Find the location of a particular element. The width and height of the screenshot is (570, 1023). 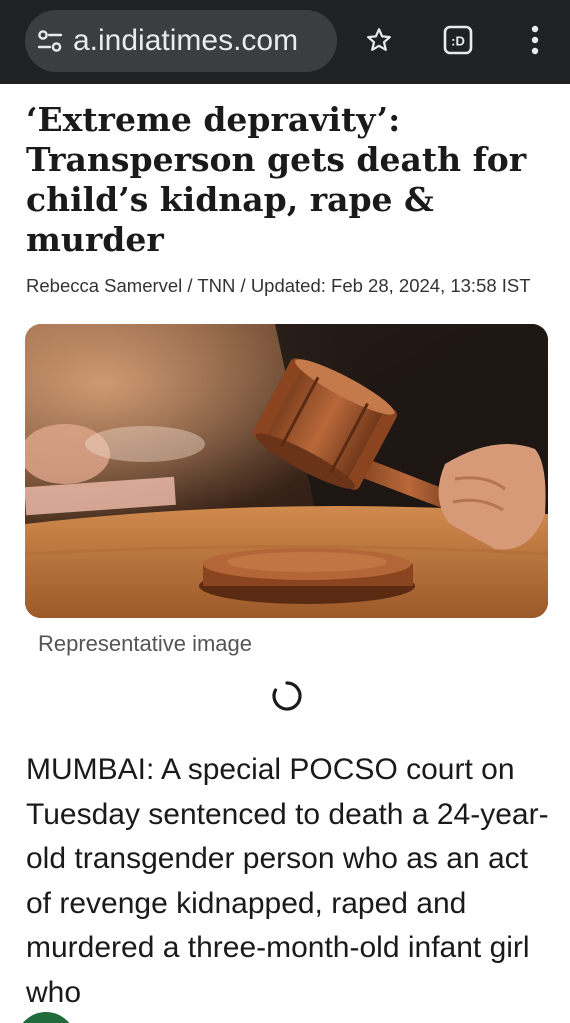

tab-switcher-icon: :D is located at coordinates (458, 40).